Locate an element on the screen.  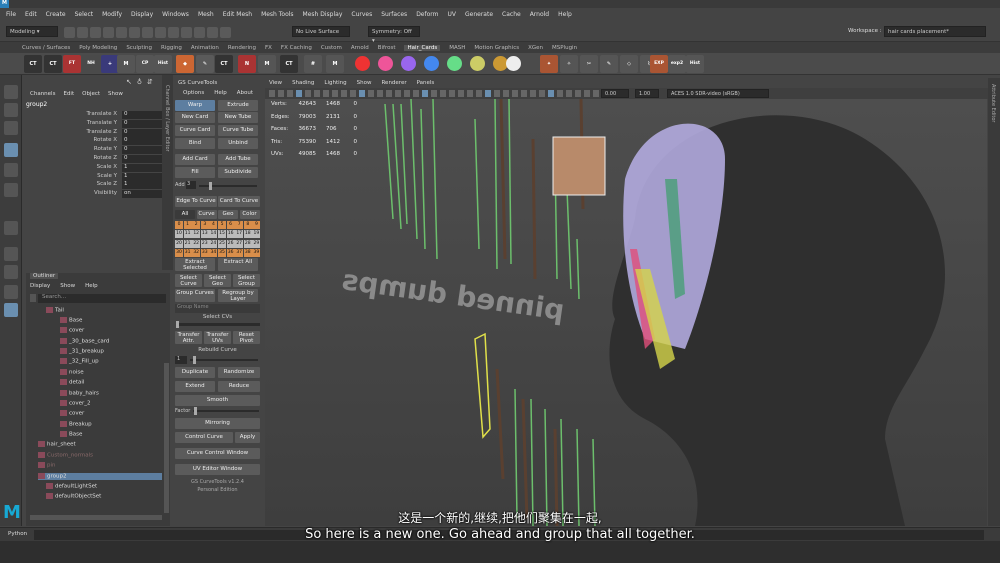
shelf-grid-button: # is located at coordinates (313, 64).